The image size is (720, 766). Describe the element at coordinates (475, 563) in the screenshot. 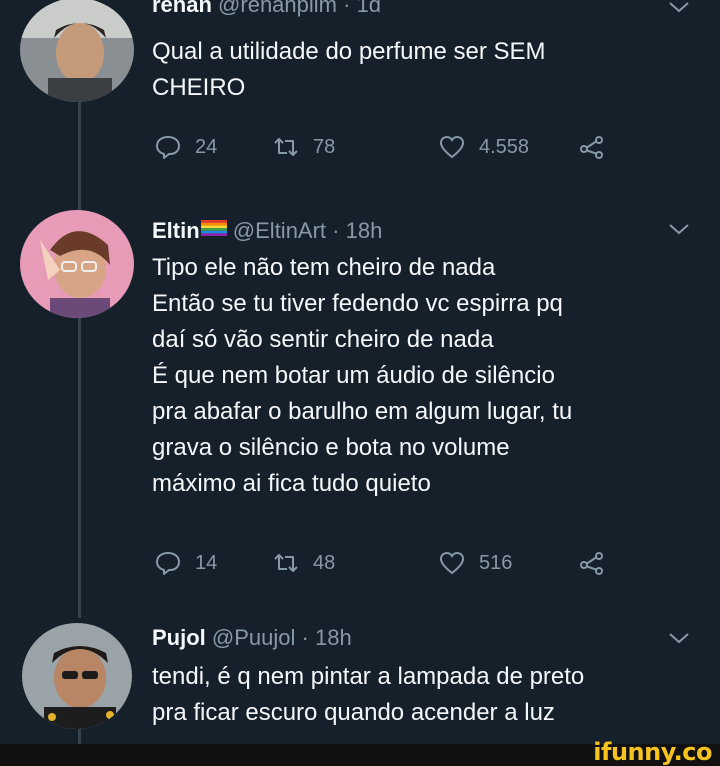

I see `like-button: 516` at that location.